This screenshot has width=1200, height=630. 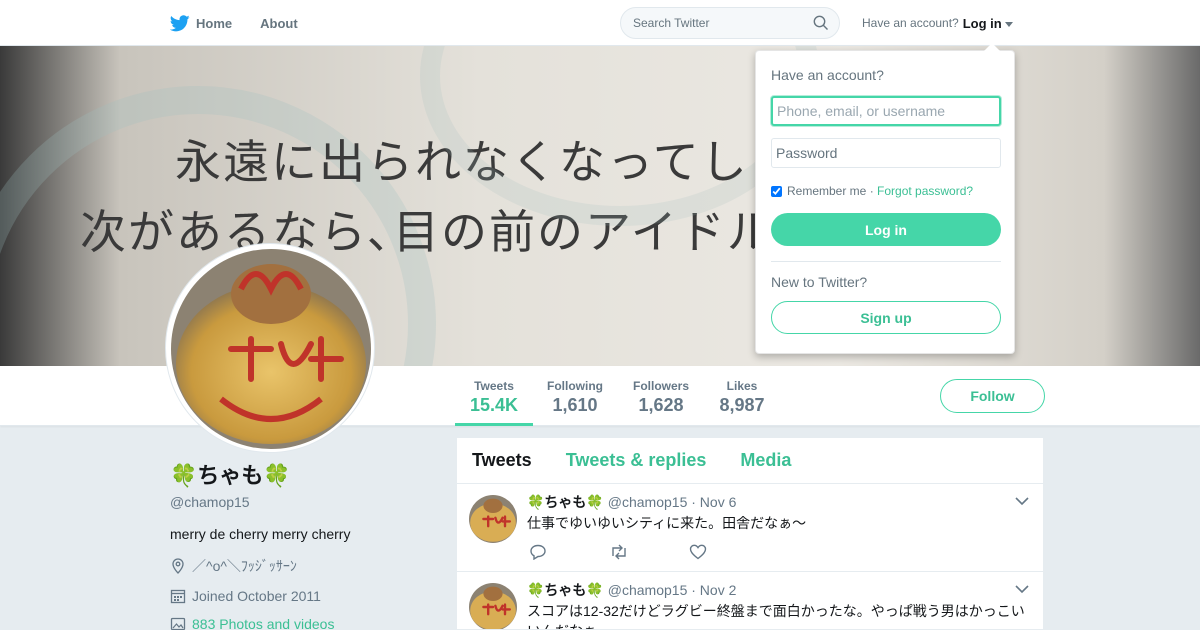 I want to click on nav-about: About, so click(x=279, y=23).